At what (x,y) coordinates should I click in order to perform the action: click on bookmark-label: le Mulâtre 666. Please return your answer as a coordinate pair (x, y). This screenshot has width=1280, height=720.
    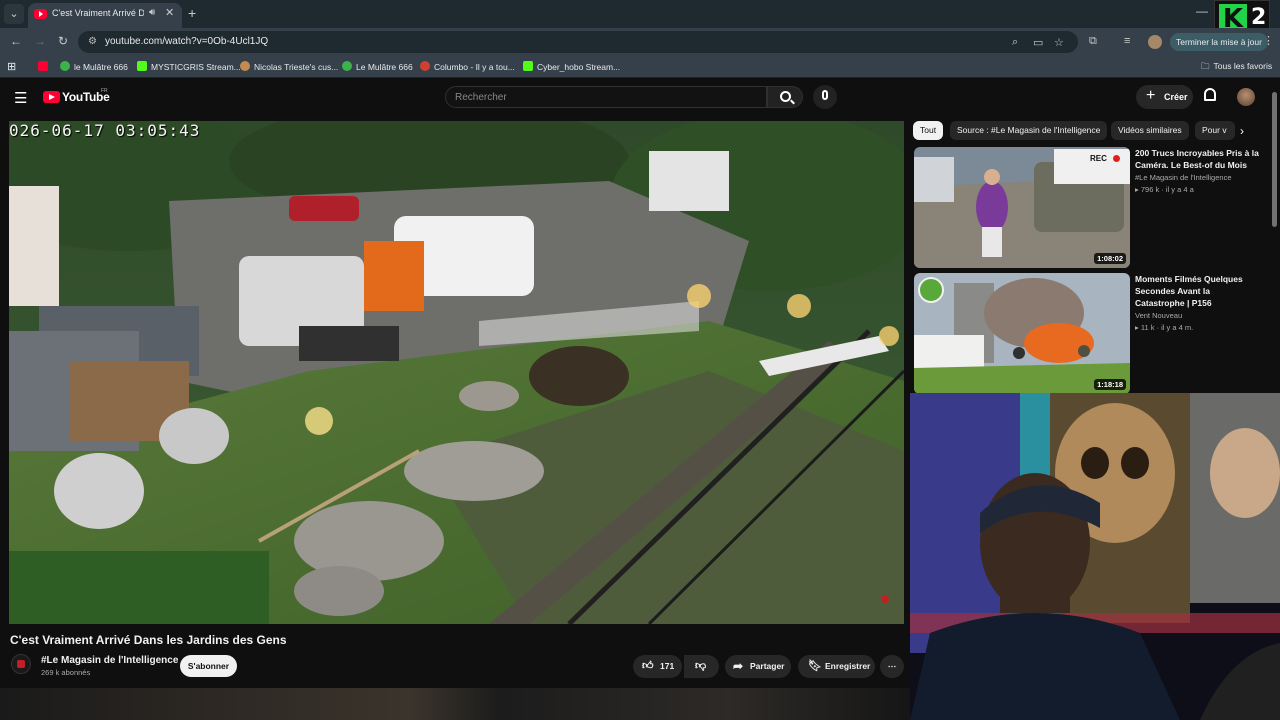
    Looking at the image, I should click on (101, 67).